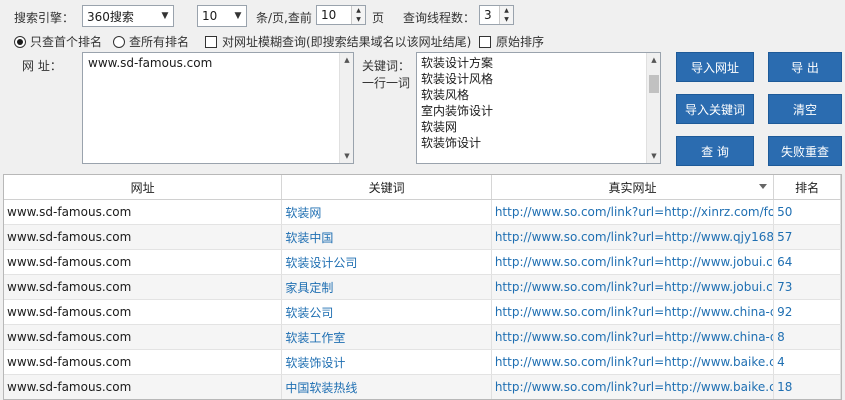 This screenshot has height=400, width=845. Describe the element at coordinates (44, 18) in the screenshot. I see `engine-label: 搜索引擎：` at that location.